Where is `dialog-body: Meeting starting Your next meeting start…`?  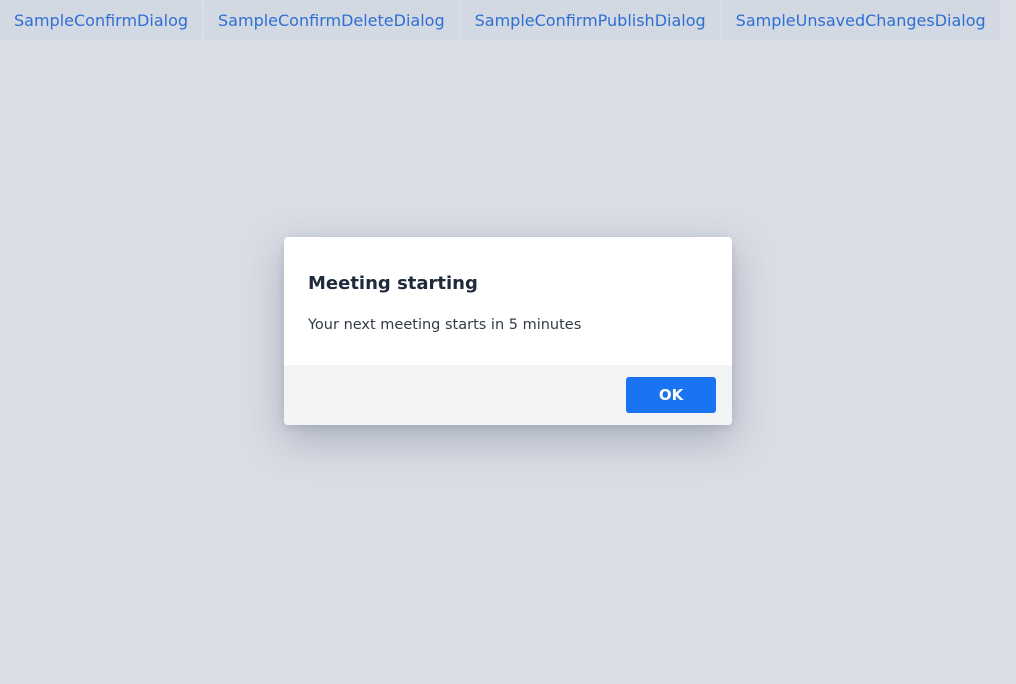 dialog-body: Meeting starting Your next meeting start… is located at coordinates (508, 301).